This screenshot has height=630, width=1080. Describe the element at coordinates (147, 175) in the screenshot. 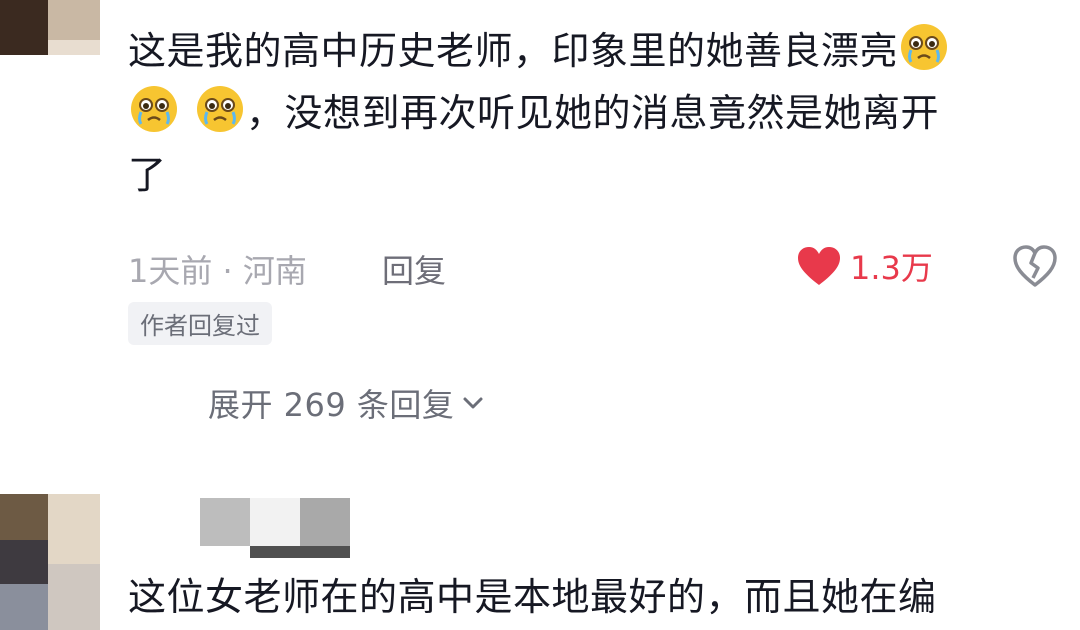

I see `comment-text-line3: 了` at that location.